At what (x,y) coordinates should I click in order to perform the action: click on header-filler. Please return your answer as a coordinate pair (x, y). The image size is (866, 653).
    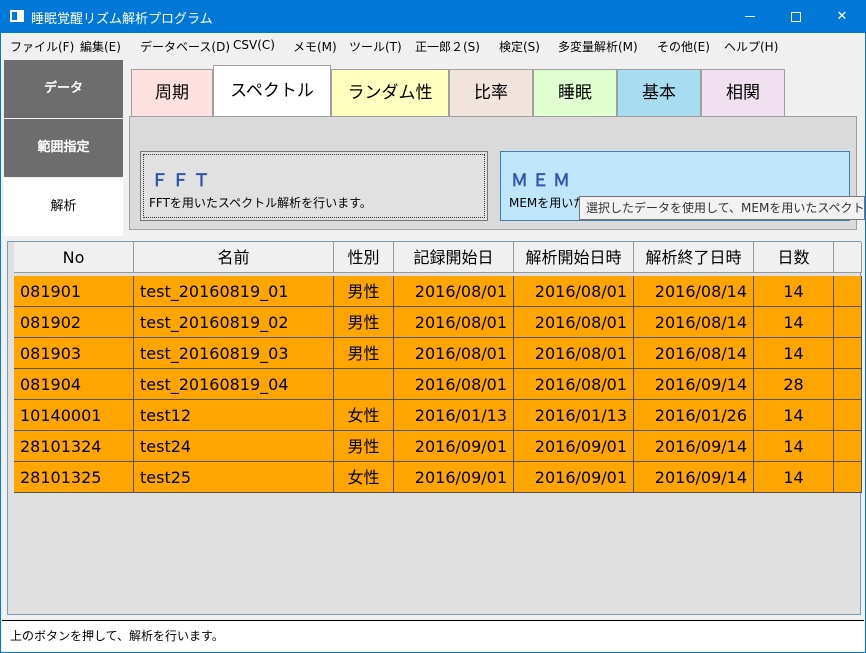
    Looking at the image, I should click on (848, 257).